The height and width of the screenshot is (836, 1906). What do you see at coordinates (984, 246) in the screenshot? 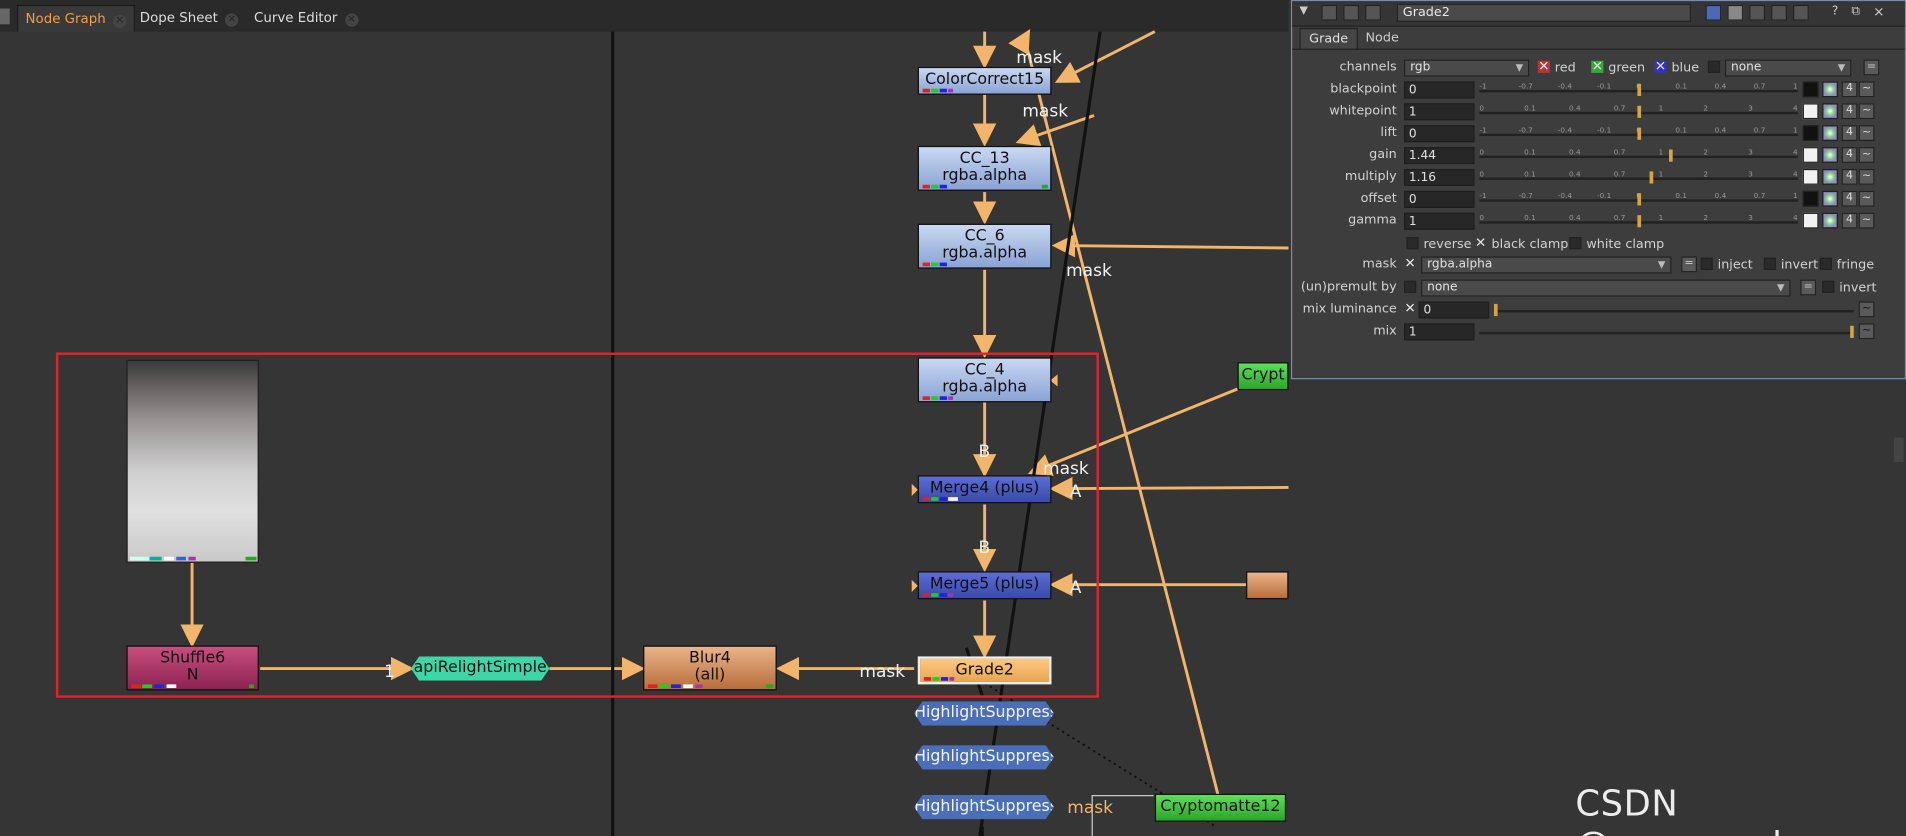
I see `node-cc-6: CC_6 rgba.alpha` at bounding box center [984, 246].